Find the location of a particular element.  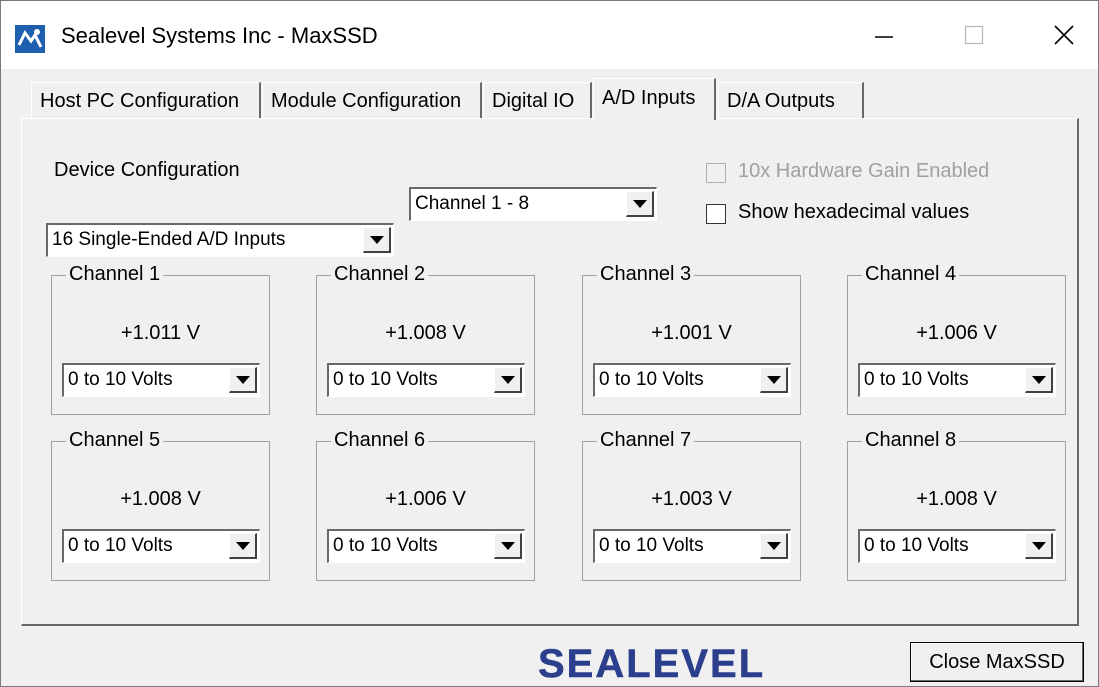

tab-da-outputs: D/A Outputs is located at coordinates (791, 100).